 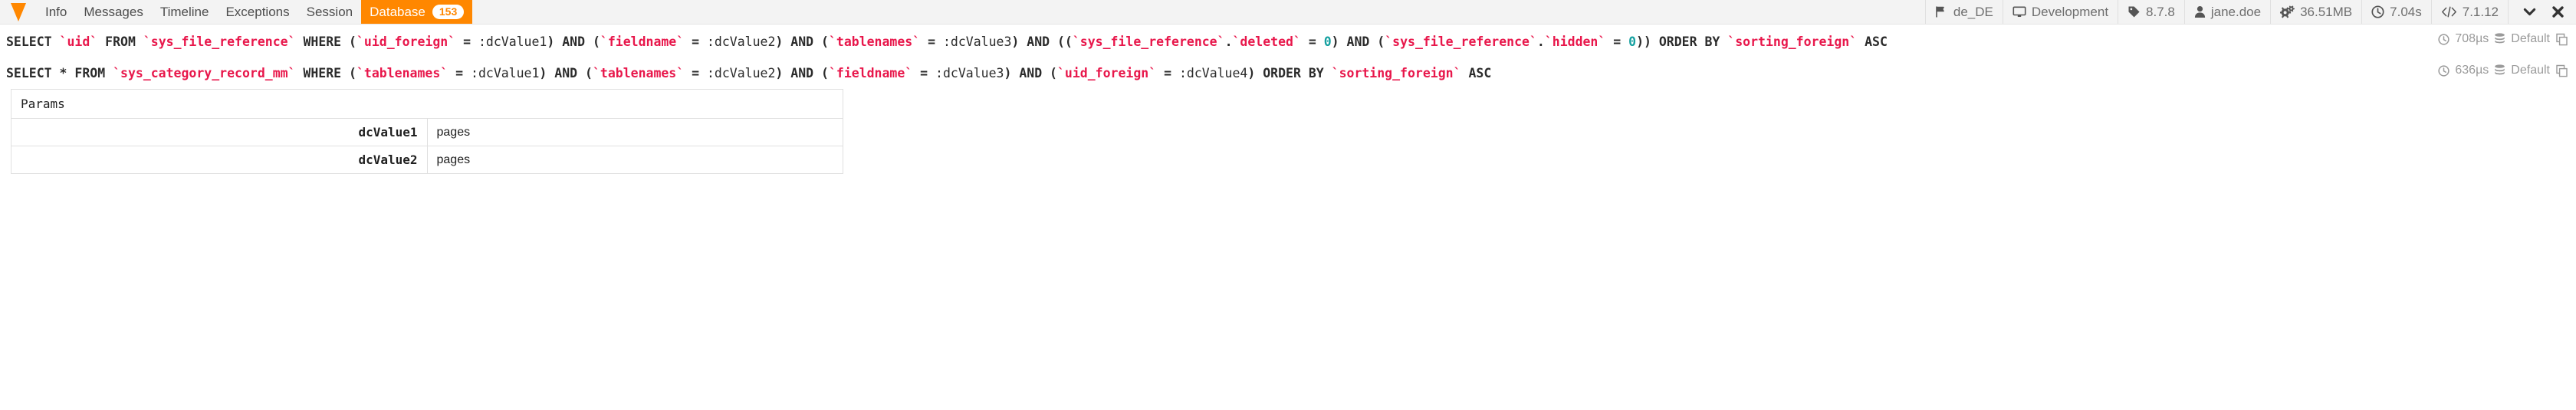 I want to click on status-locale: de_DE, so click(x=1963, y=12).